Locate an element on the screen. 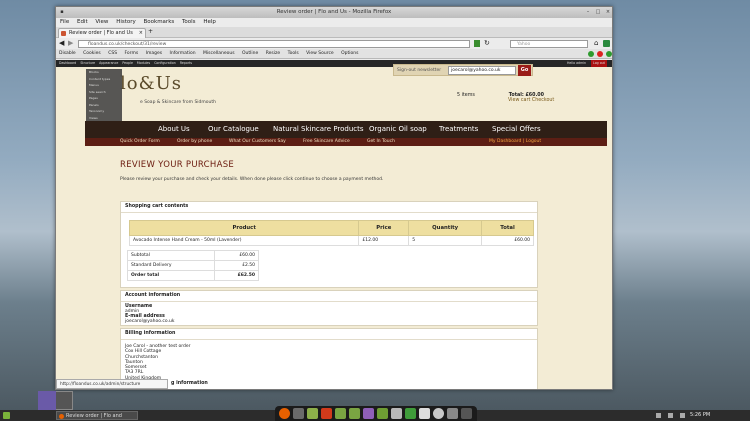  taskbar-firefox-item: Review order | Flo and is located at coordinates (97, 415).